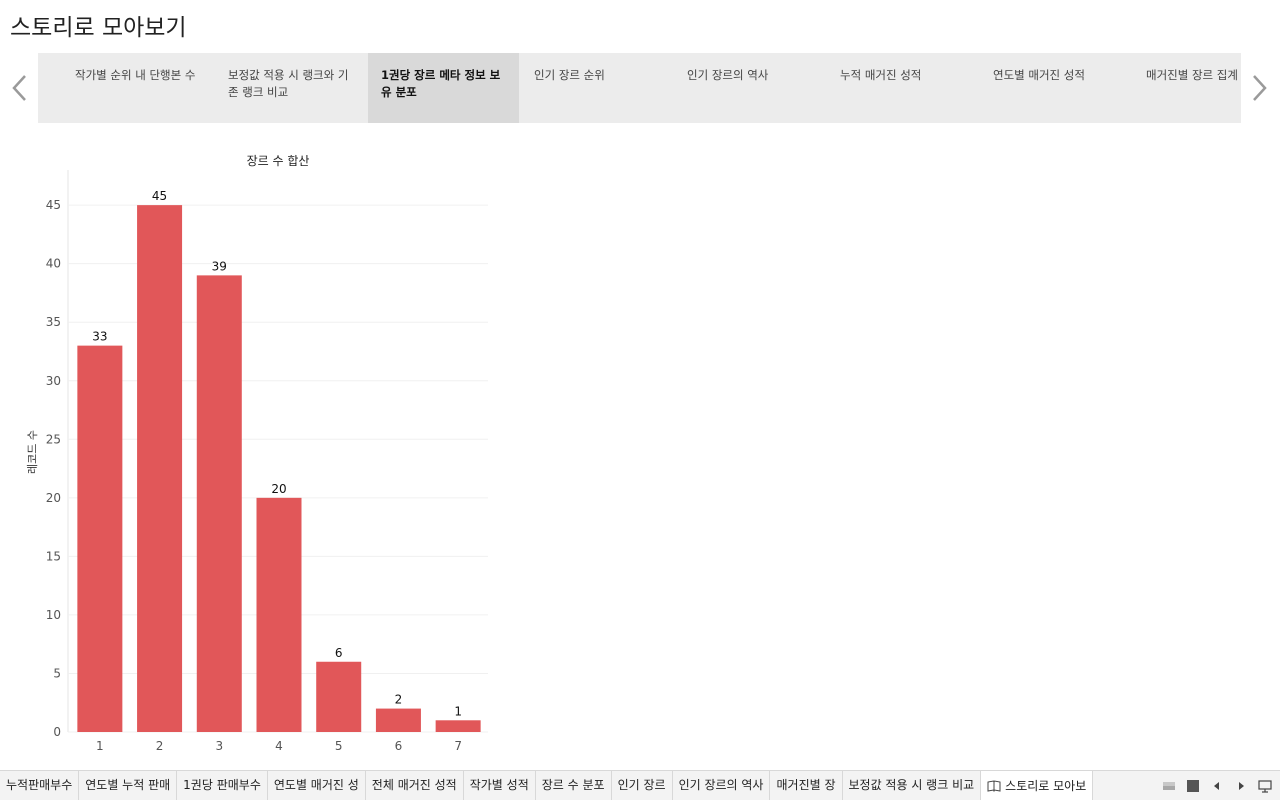 This screenshot has height=800, width=1280. Describe the element at coordinates (57, 732) in the screenshot. I see `y-tick-label: 0` at that location.